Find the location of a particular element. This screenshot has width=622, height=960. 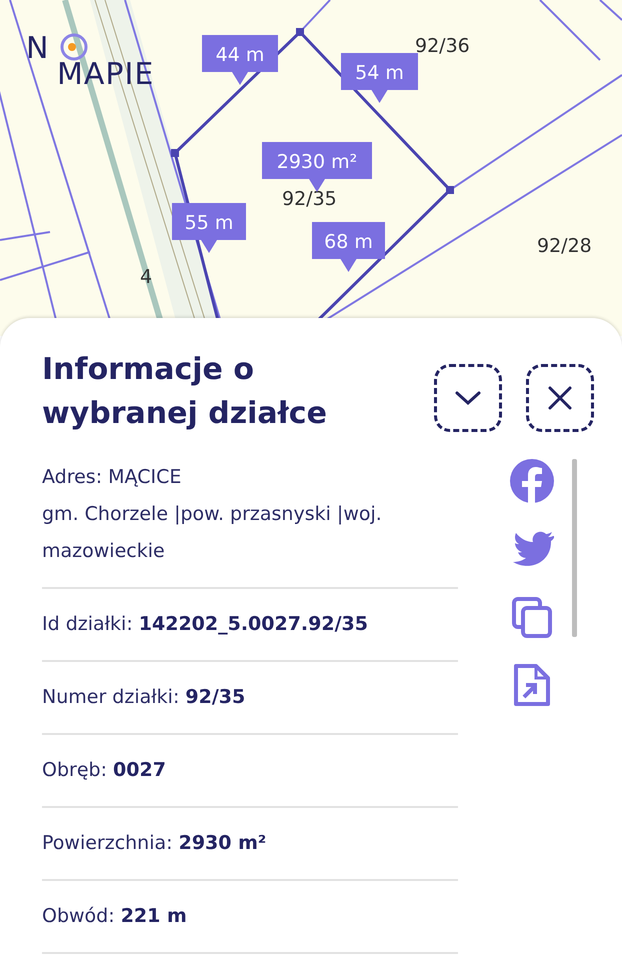

measurement-label: 44 m is located at coordinates (240, 60).